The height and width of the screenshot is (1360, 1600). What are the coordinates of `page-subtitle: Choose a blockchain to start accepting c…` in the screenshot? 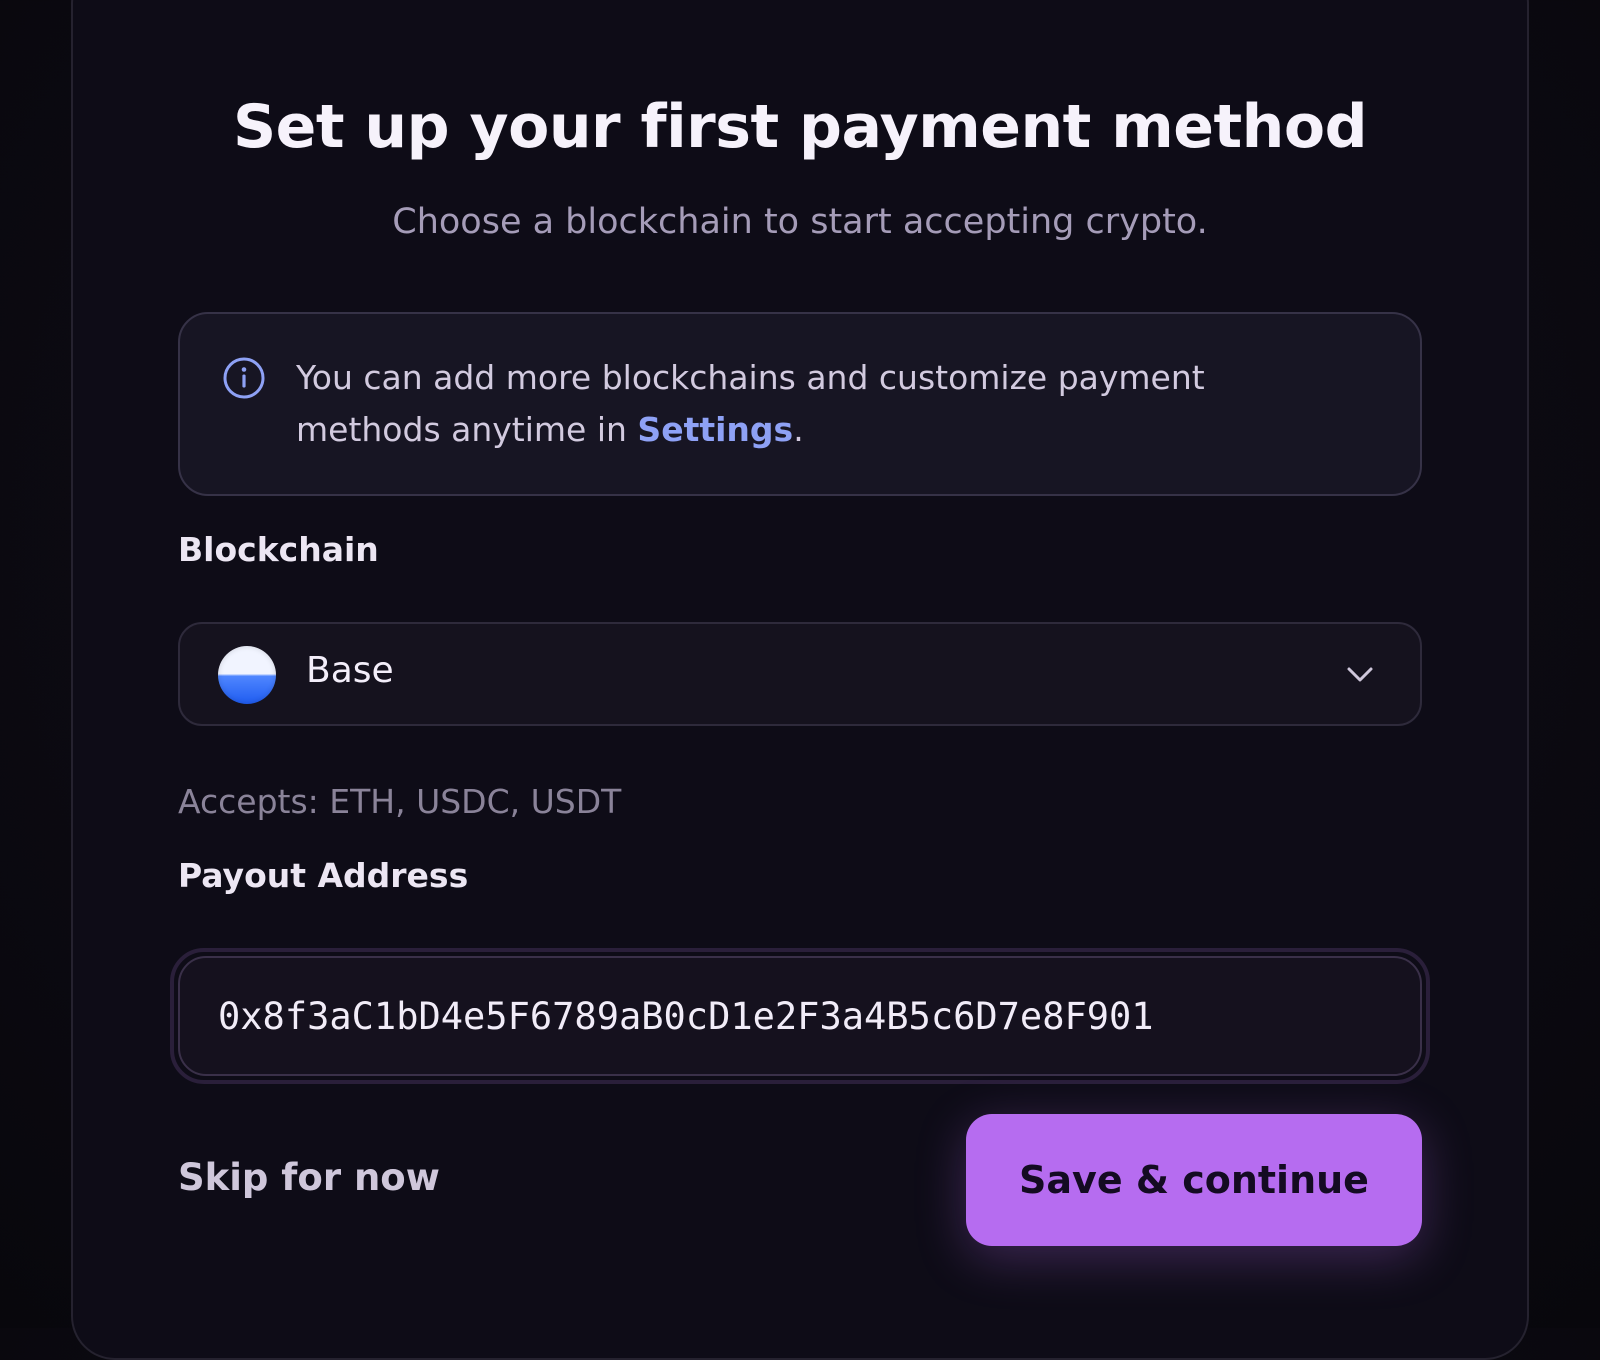 It's located at (800, 222).